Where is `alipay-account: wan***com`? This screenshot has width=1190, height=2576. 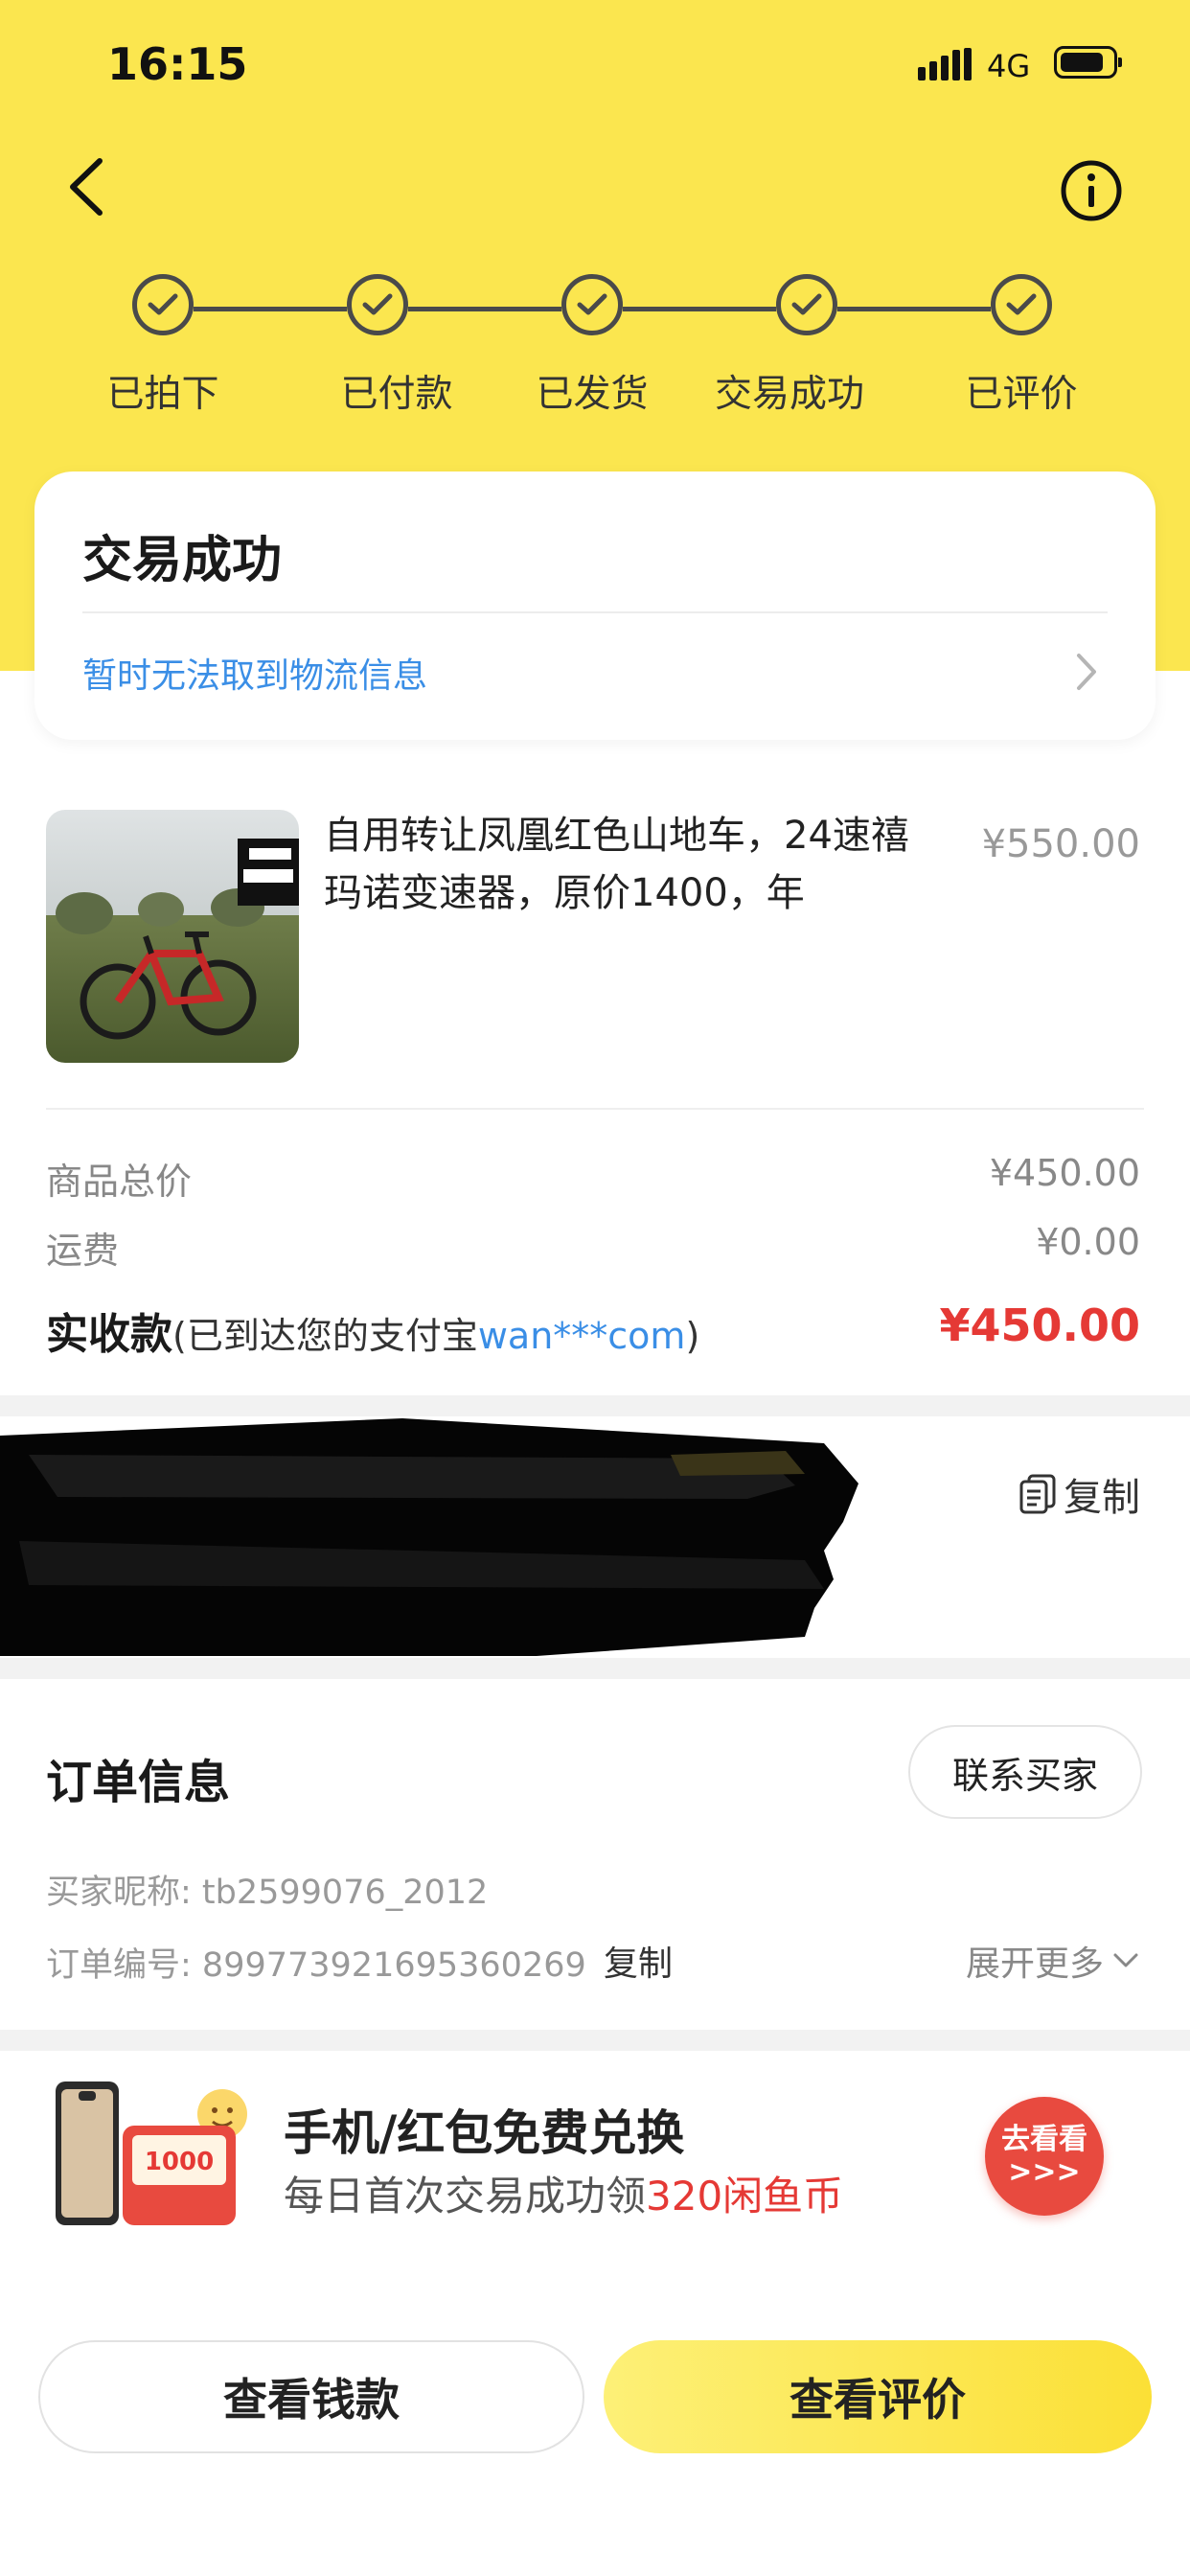
alipay-account: wan***com is located at coordinates (581, 1336).